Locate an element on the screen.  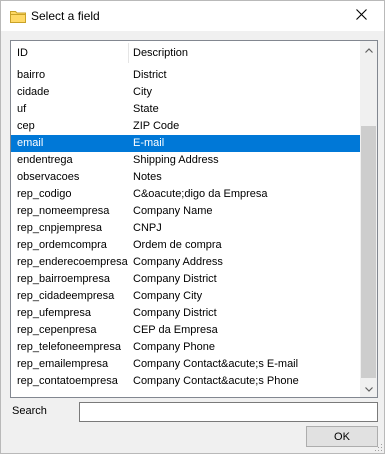
close-icon is located at coordinates (361, 16).